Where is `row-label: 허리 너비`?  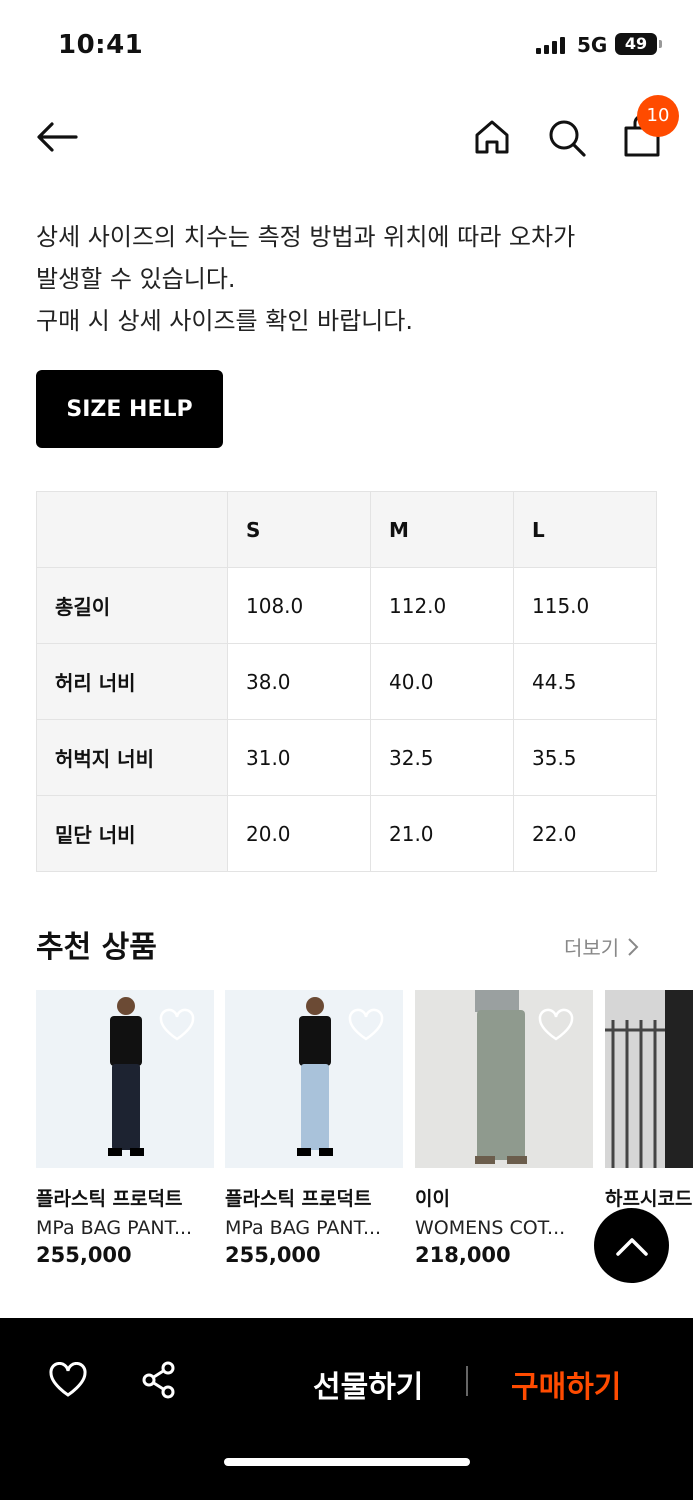 row-label: 허리 너비 is located at coordinates (132, 681).